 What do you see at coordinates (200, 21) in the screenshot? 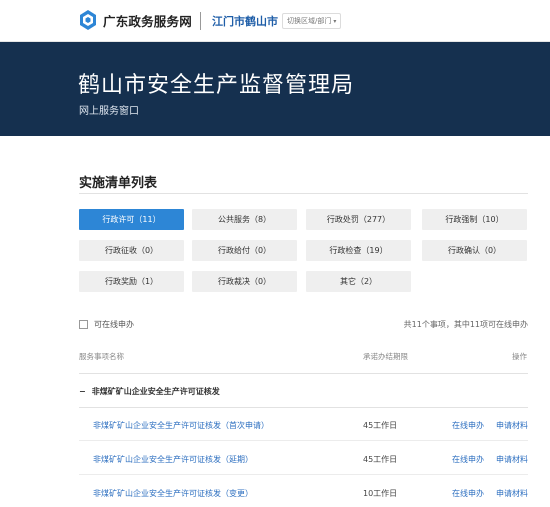
I see `header-divider` at bounding box center [200, 21].